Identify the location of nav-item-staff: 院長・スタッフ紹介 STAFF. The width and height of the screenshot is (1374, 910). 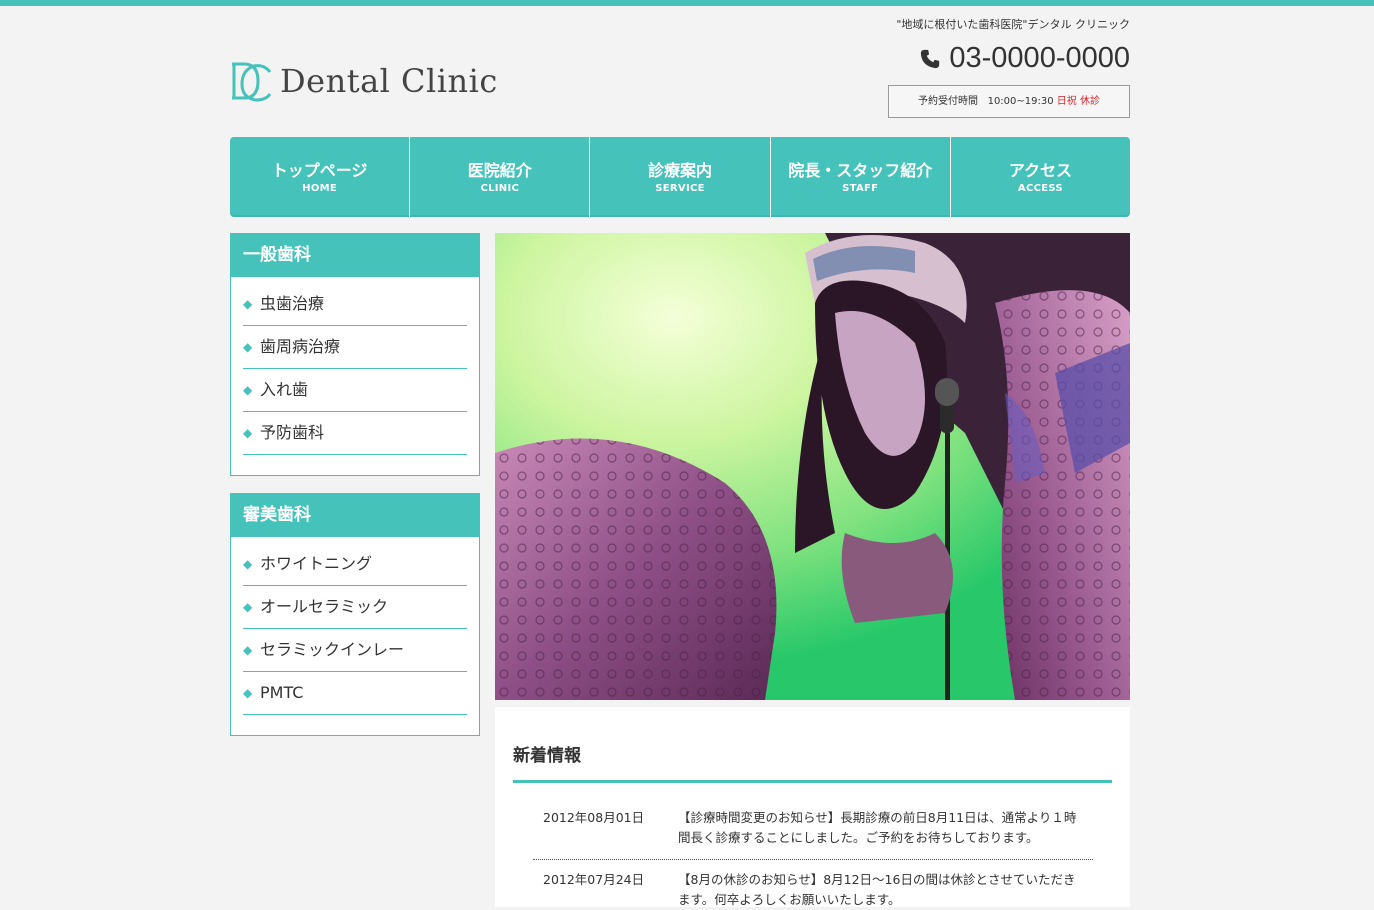
(859, 177).